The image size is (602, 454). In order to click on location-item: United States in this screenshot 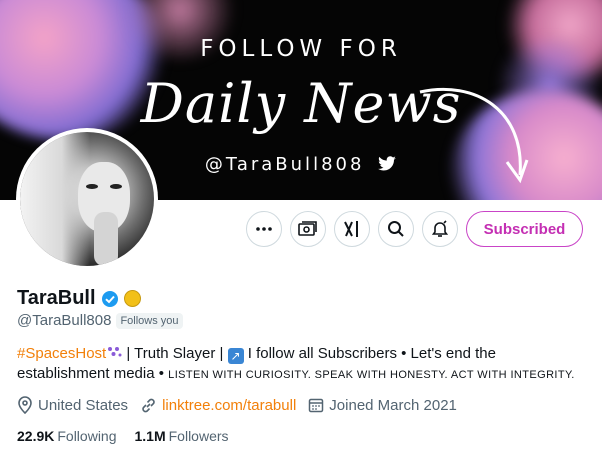, I will do `click(72, 405)`.